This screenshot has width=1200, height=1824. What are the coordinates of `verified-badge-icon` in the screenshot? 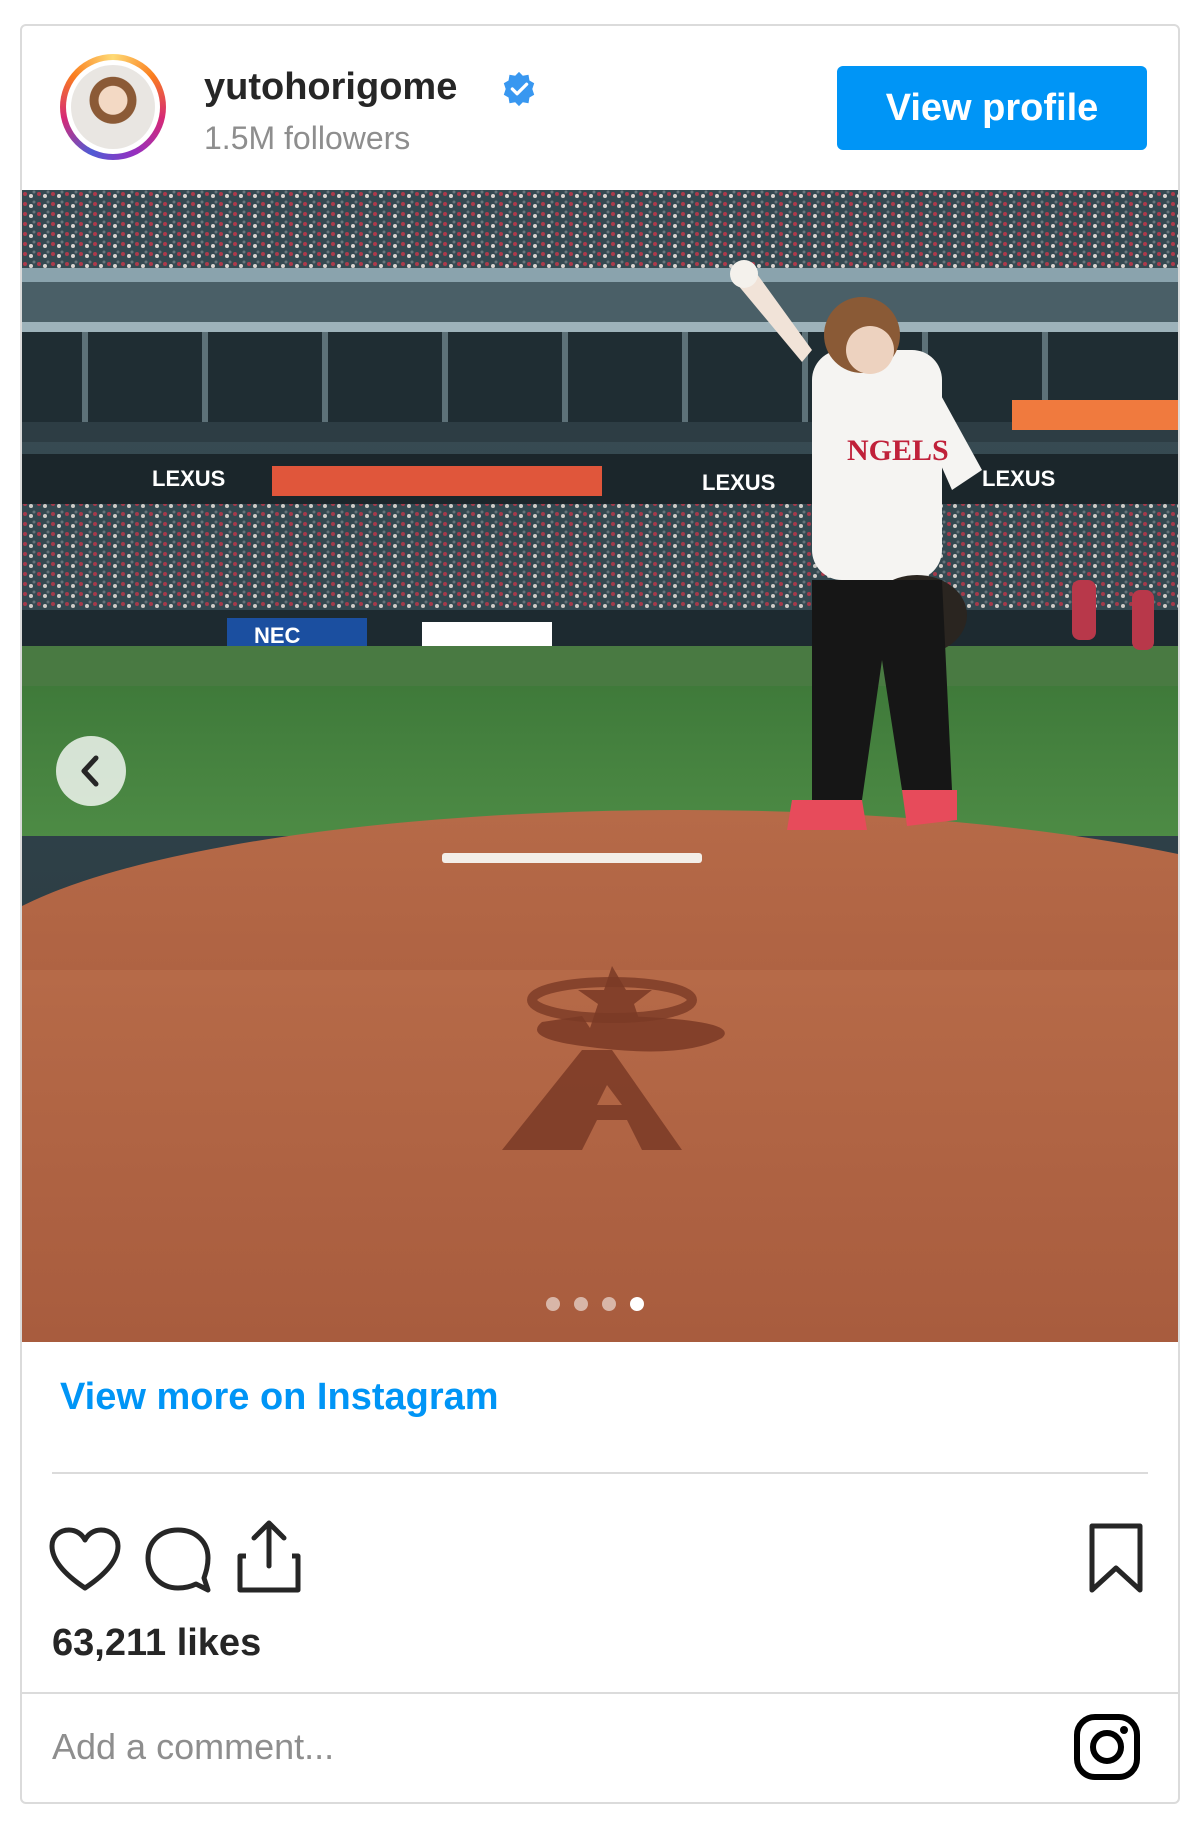 It's located at (519, 89).